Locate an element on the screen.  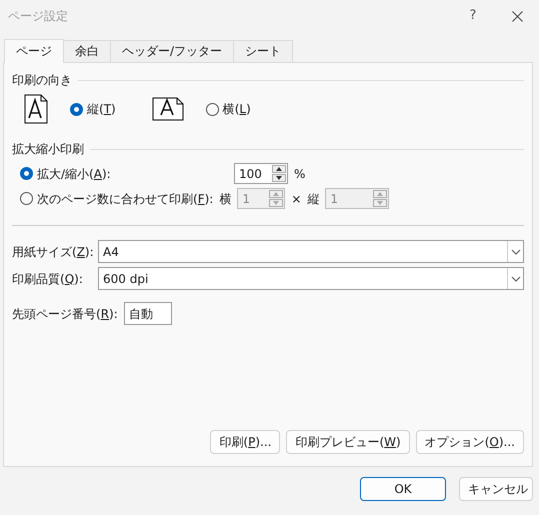
field-label: 横 is located at coordinates (225, 199).